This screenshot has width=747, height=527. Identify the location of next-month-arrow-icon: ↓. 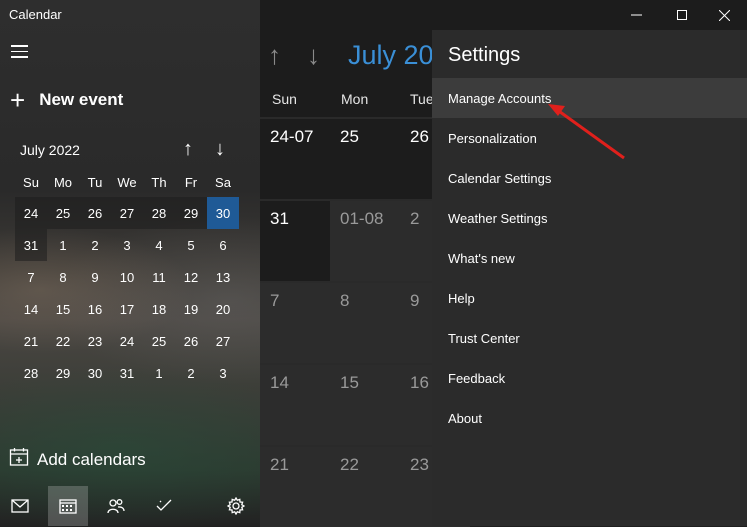
(220, 149).